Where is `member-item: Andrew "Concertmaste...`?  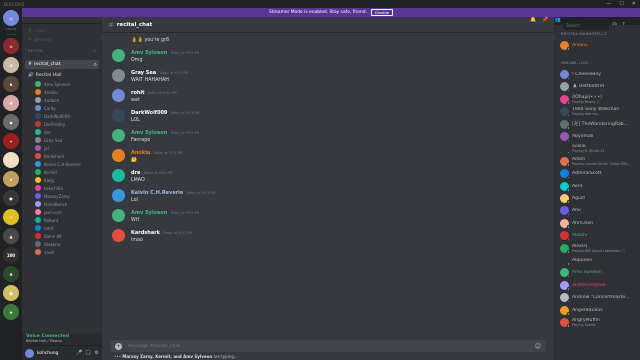 member-item: Andrew "Concertmaste... is located at coordinates (597, 297).